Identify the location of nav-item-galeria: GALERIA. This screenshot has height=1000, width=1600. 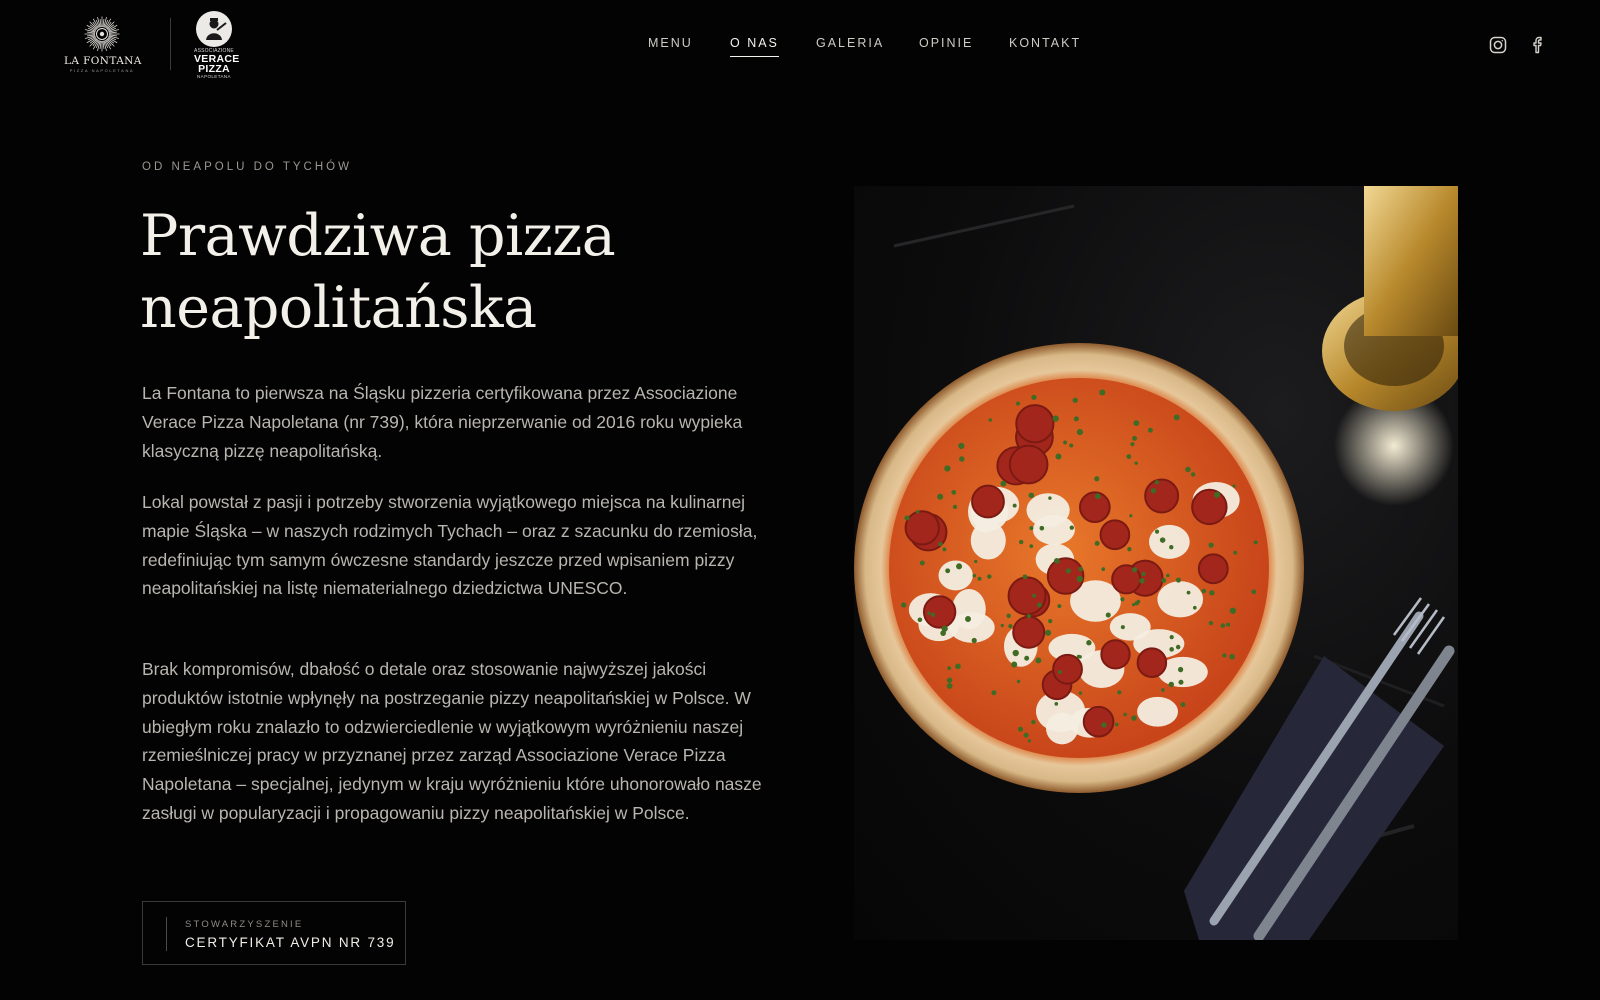
(850, 43).